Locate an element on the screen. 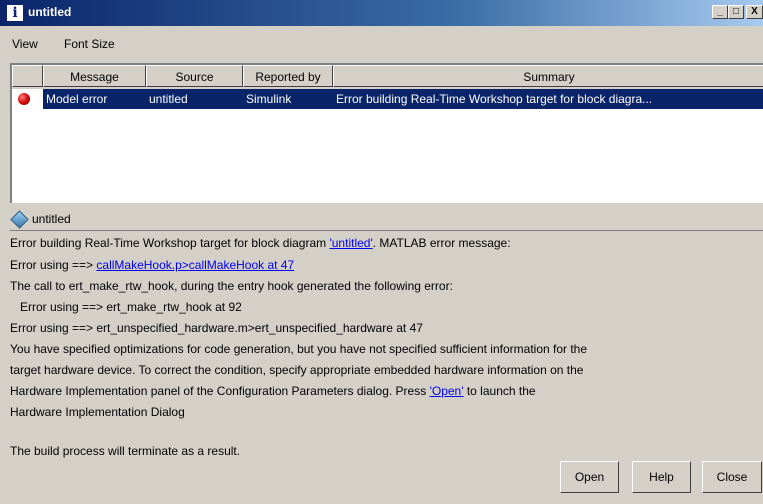  detail-text: to launch the is located at coordinates (499, 391).